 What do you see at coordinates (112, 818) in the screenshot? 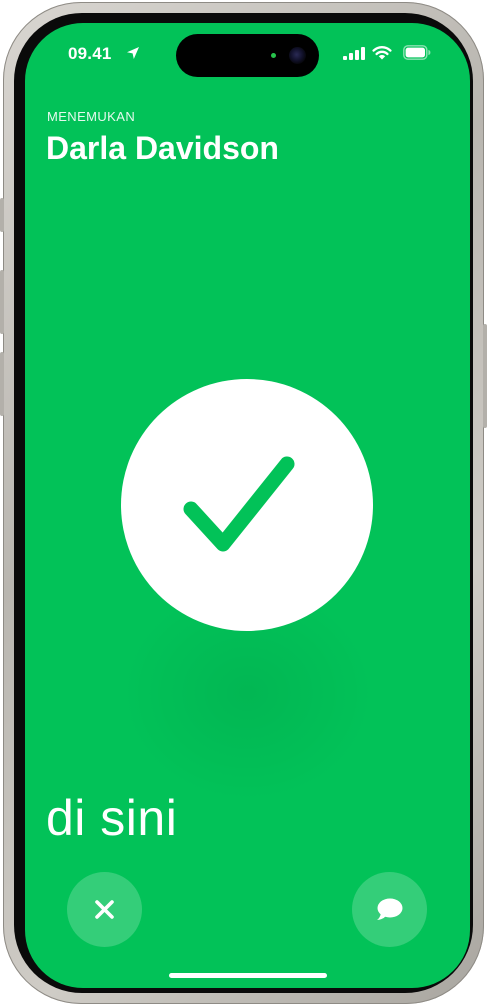
I see `proximity-text: di sini` at bounding box center [112, 818].